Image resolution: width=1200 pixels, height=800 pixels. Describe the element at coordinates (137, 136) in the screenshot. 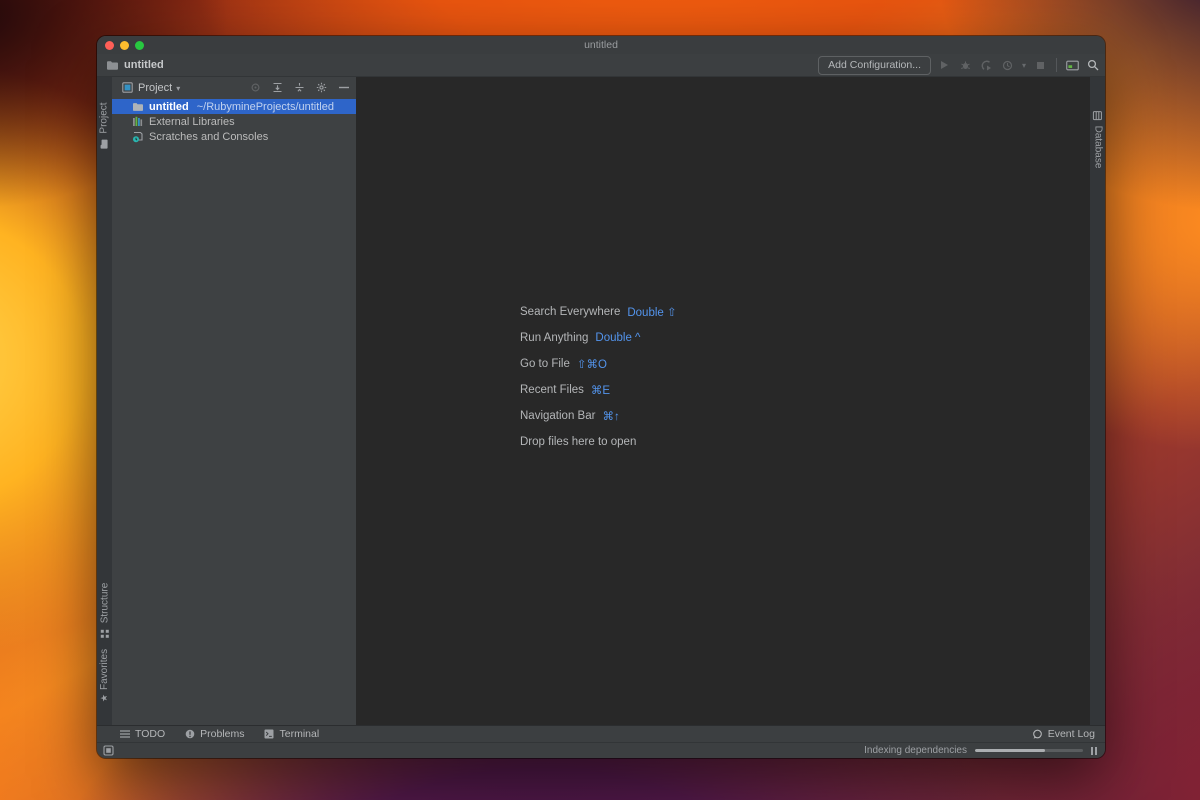

I see `scratches-and-consoles-icon` at that location.